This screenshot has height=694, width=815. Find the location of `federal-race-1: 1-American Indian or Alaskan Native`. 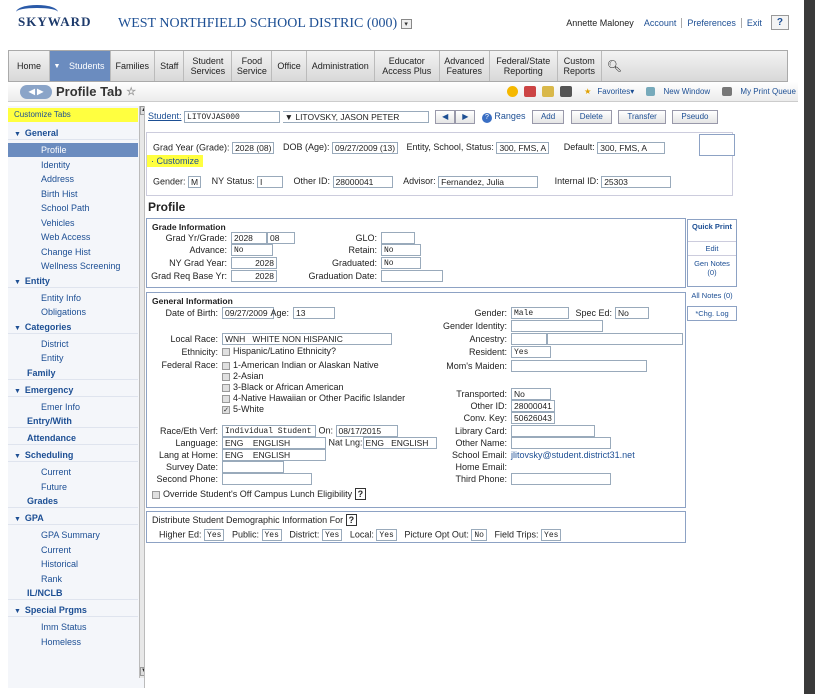

federal-race-1: 1-American Indian or Alaskan Native is located at coordinates (300, 365).